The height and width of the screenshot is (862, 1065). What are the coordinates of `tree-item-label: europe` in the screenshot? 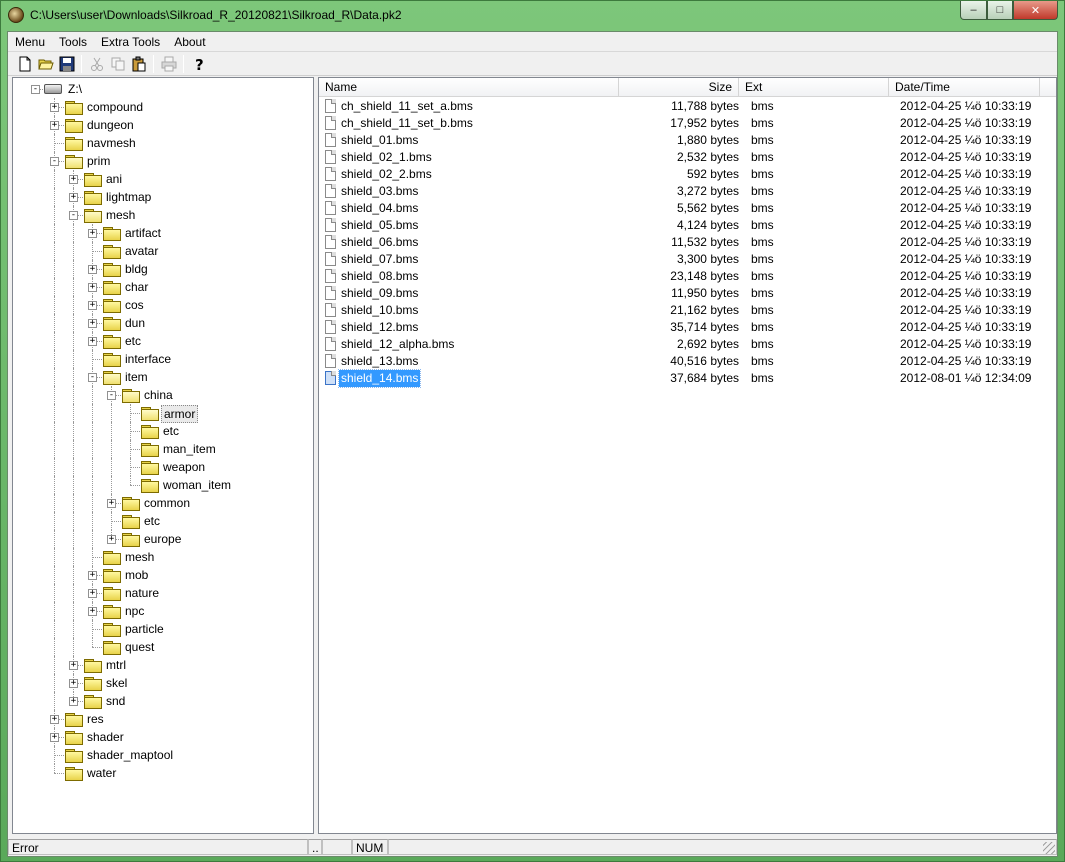 It's located at (162, 539).